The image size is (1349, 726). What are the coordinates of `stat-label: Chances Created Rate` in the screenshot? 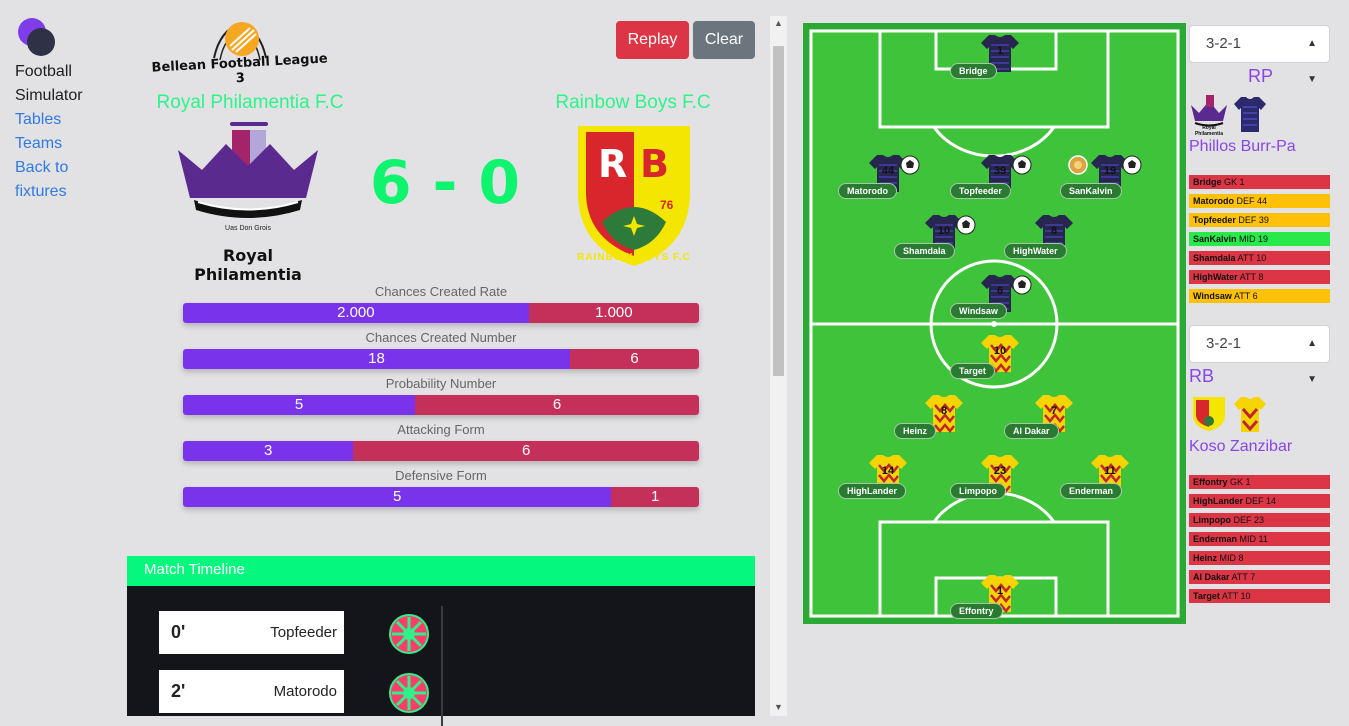 It's located at (441, 291).